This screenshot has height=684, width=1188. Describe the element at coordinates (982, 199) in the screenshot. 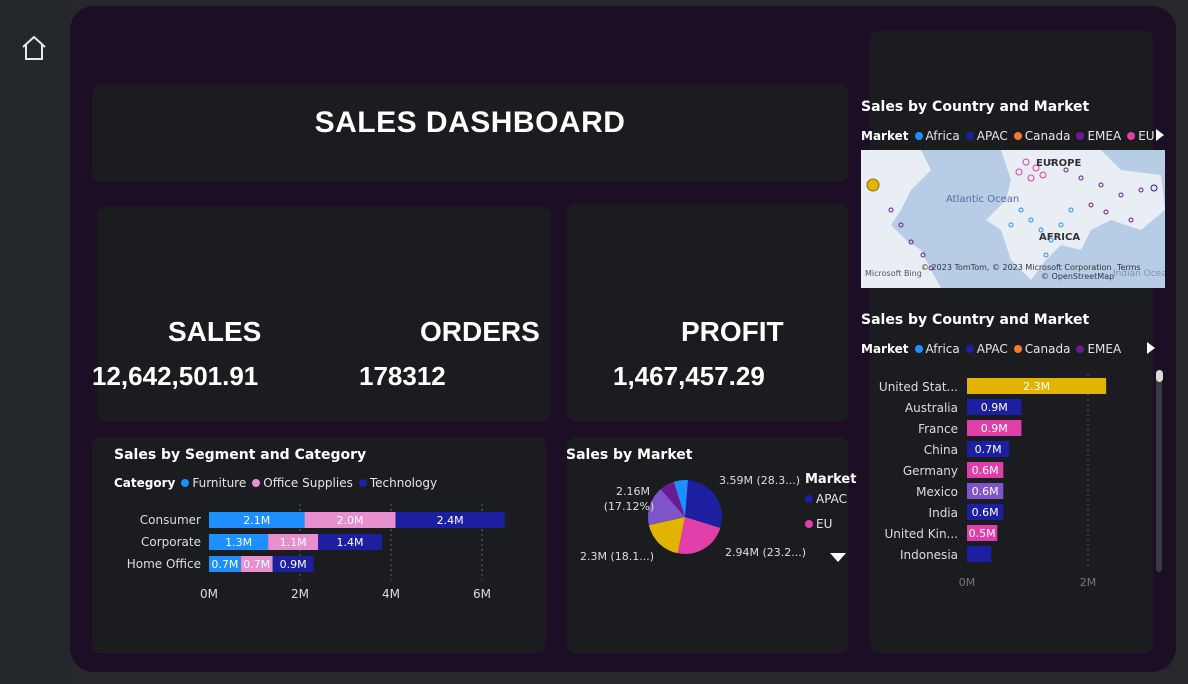

I see `map-label-atlantic: Atlantic Ocean` at that location.